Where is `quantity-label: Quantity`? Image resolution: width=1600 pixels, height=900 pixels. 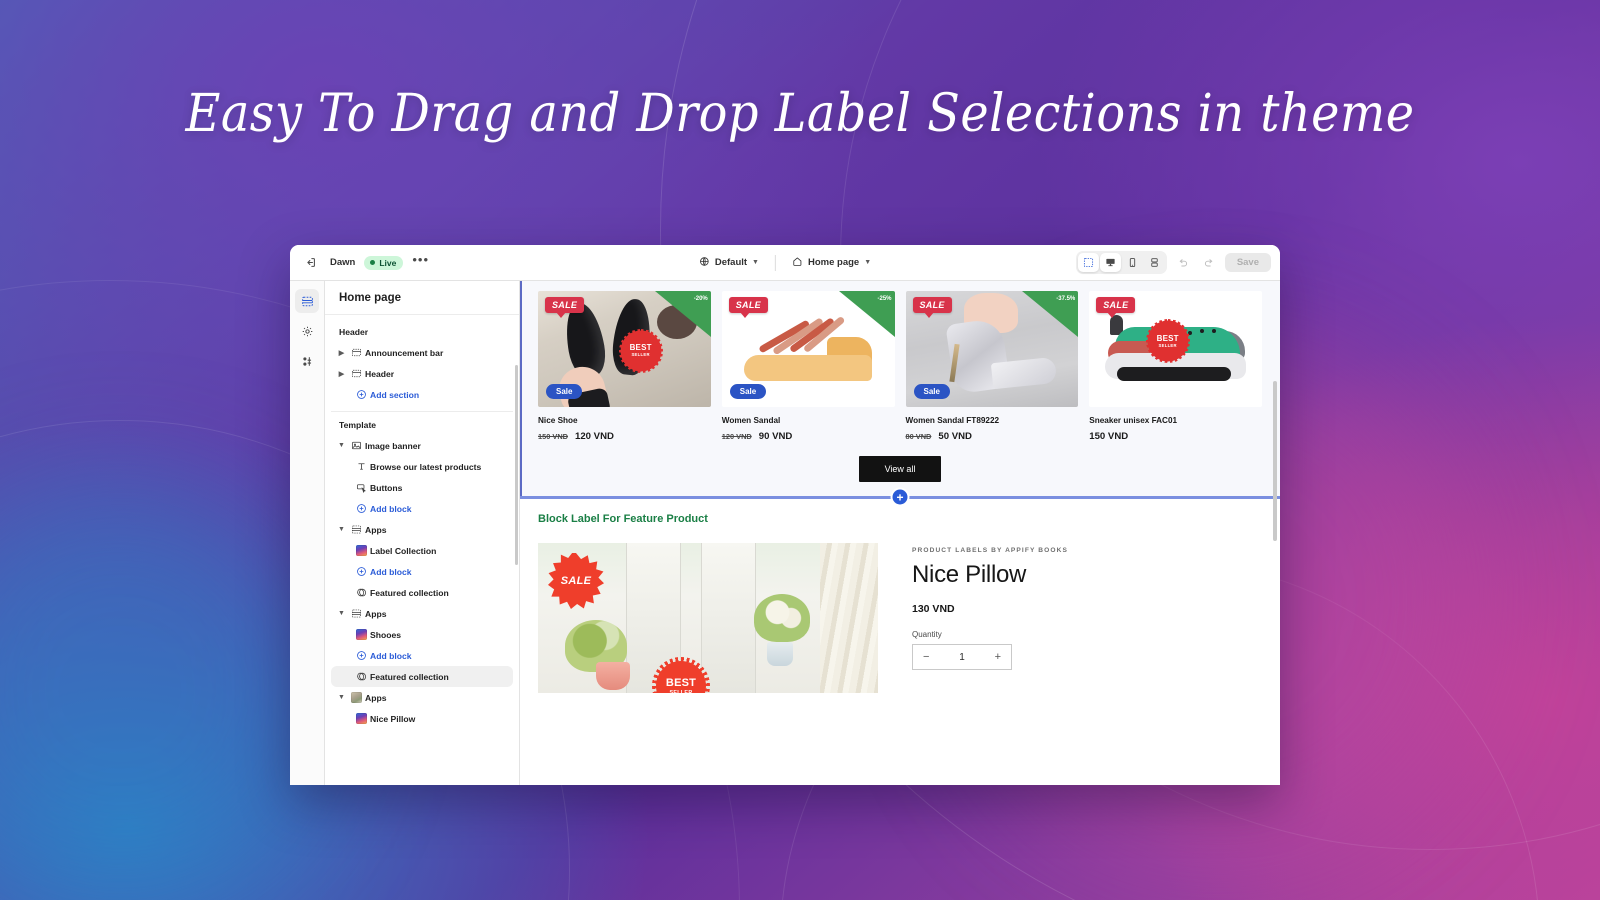 quantity-label: Quantity is located at coordinates (927, 634).